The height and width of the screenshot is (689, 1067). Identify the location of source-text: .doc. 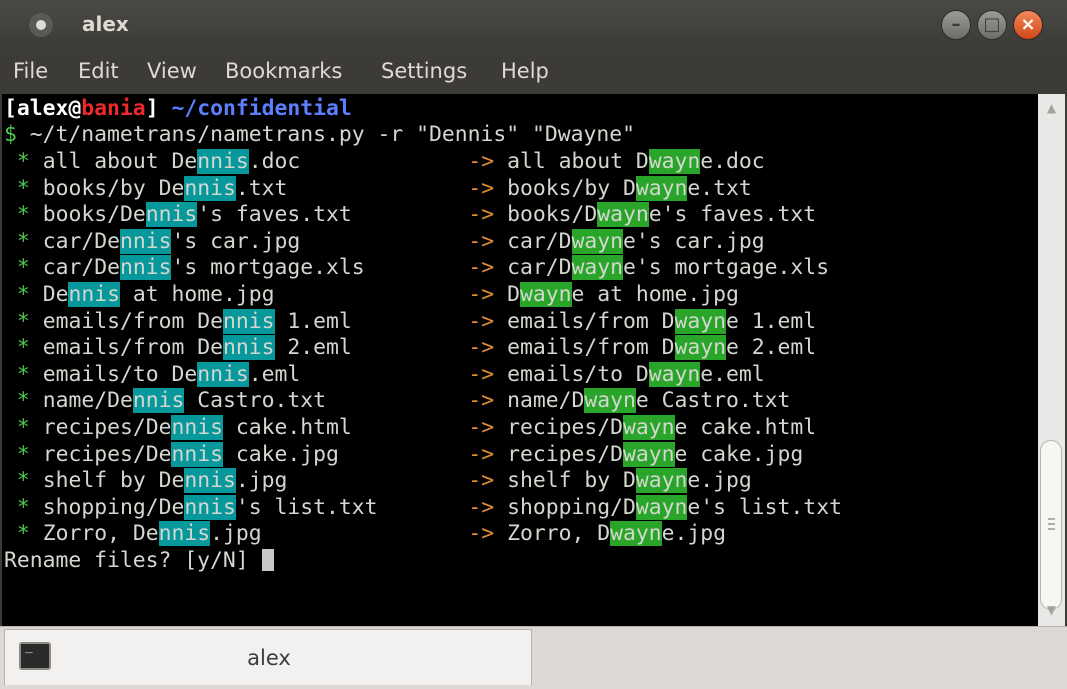
(274, 161).